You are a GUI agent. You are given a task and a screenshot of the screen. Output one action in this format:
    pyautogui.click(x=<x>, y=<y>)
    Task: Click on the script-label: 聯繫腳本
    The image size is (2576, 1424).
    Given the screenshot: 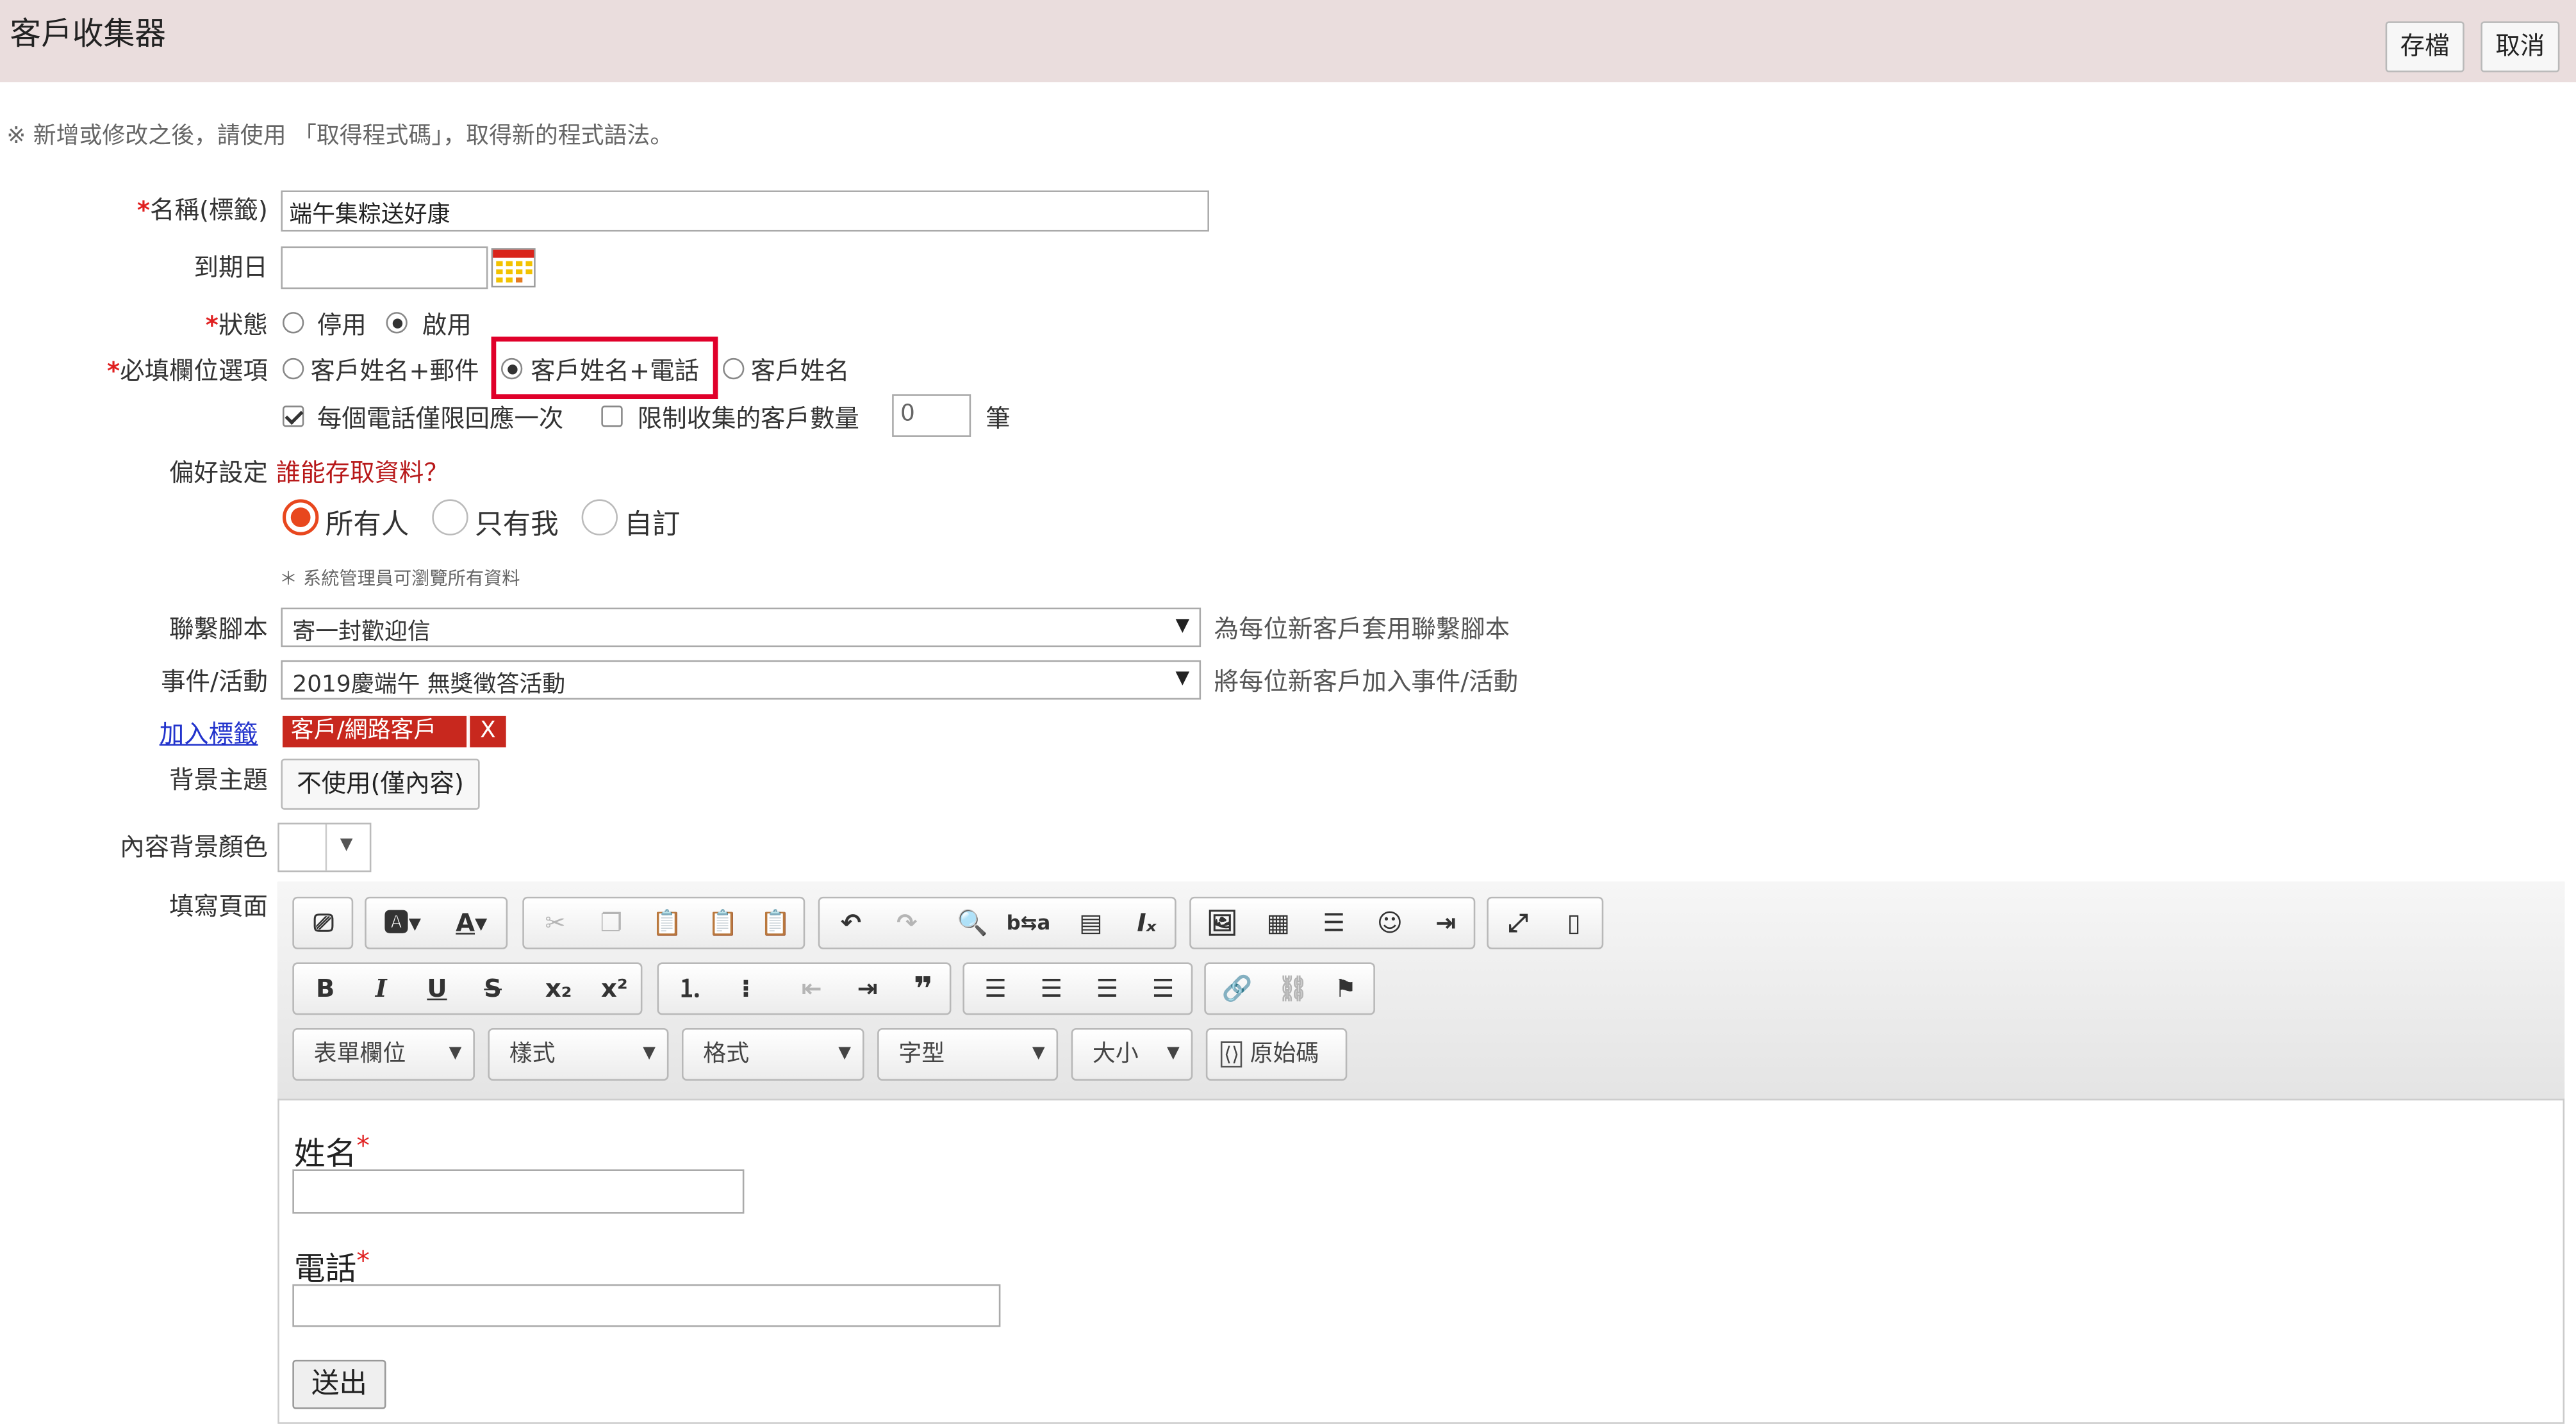 What is the action you would take?
    pyautogui.click(x=218, y=629)
    